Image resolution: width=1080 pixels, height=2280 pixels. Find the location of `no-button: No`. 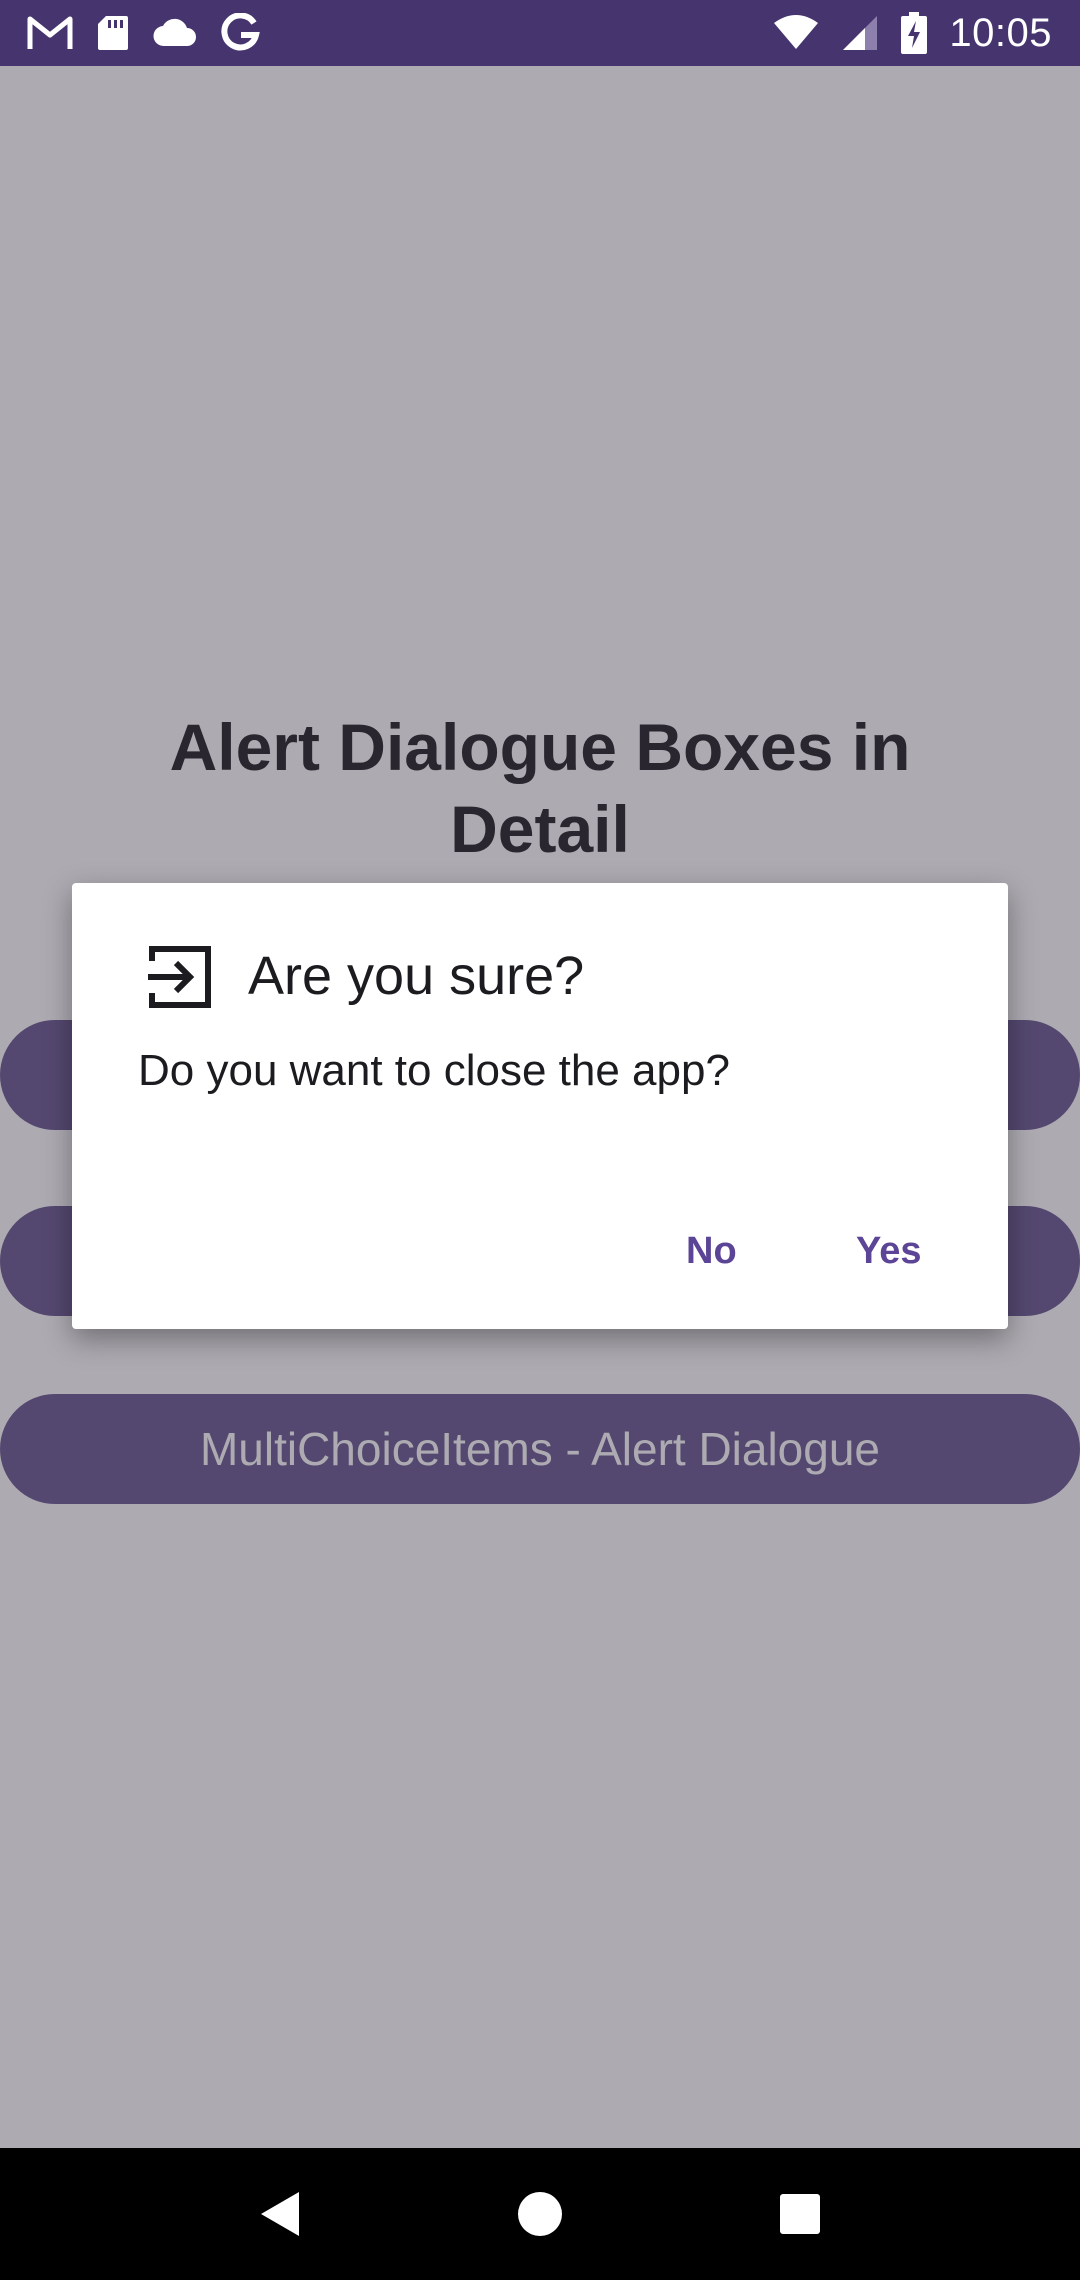

no-button: No is located at coordinates (711, 1251).